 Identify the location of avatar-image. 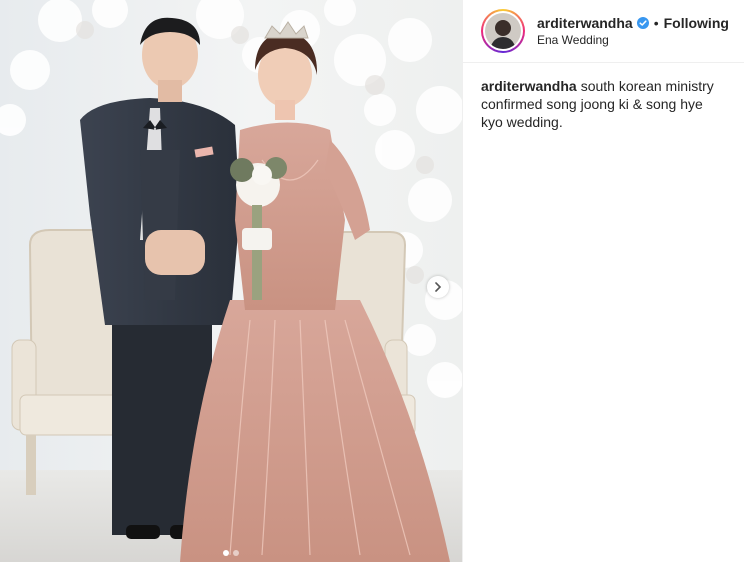
(503, 31).